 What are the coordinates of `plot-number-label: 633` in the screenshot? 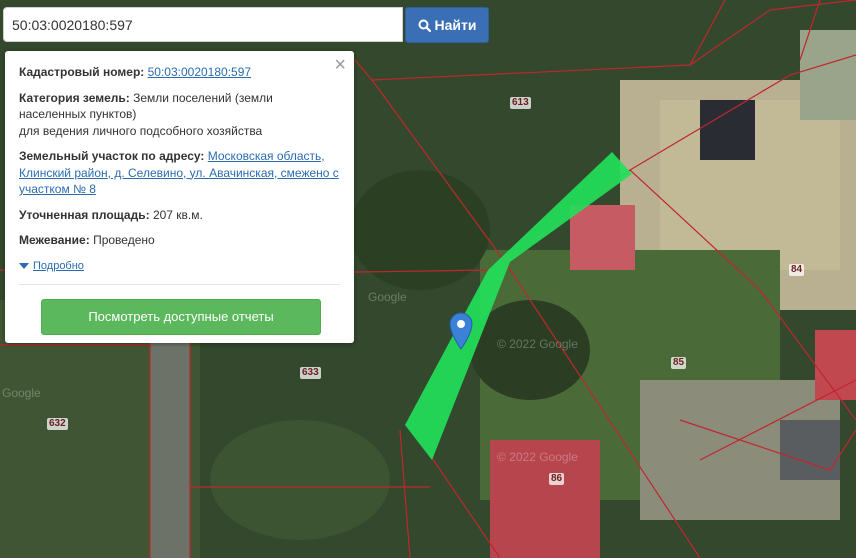 It's located at (310, 373).